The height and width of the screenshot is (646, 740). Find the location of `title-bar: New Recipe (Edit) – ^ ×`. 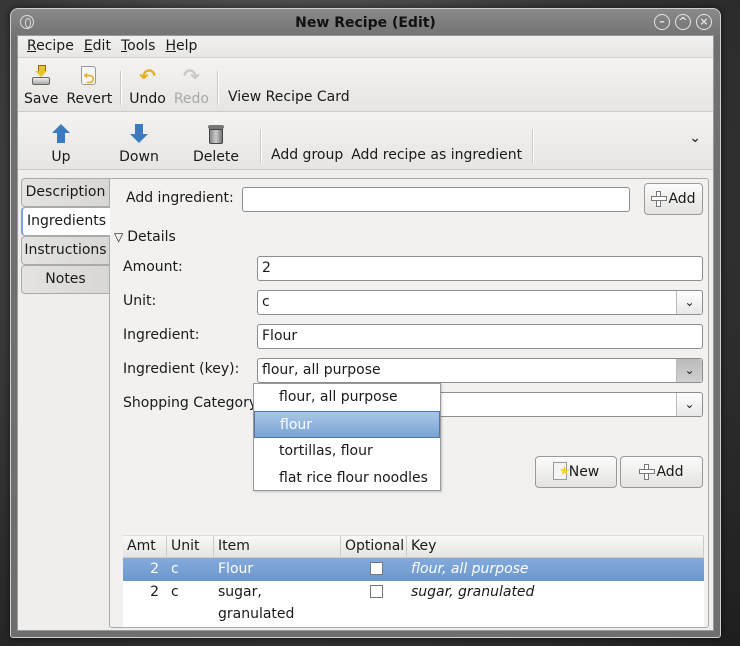

title-bar: New Recipe (Edit) – ^ × is located at coordinates (365, 22).